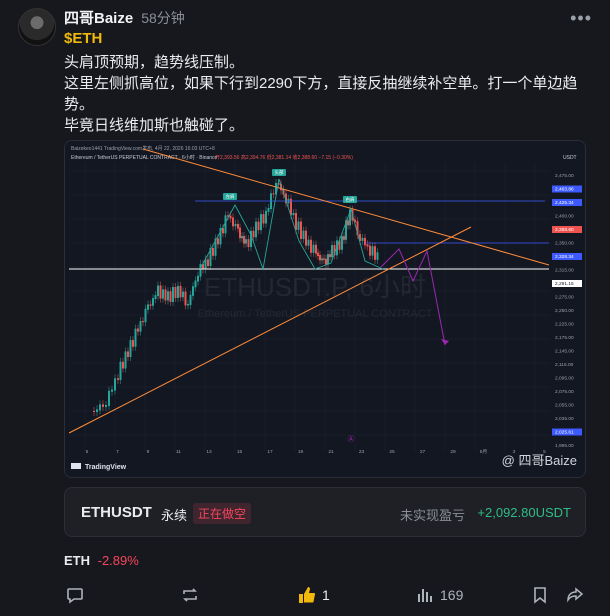 Image resolution: width=610 pixels, height=616 pixels. I want to click on tradingview-brand: TradingView, so click(106, 467).